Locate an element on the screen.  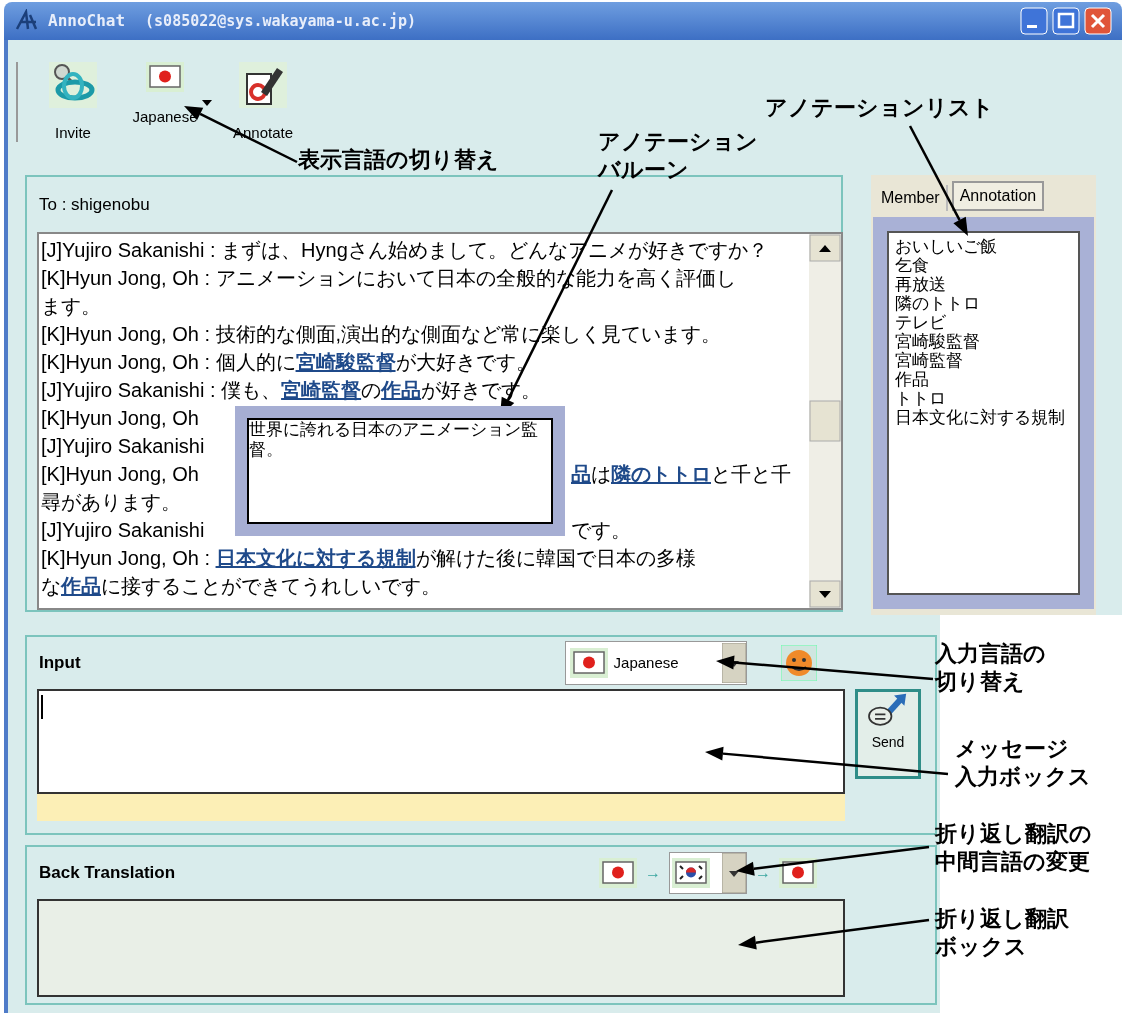
callout-label: 表示言語の切り替え is located at coordinates (398, 160).